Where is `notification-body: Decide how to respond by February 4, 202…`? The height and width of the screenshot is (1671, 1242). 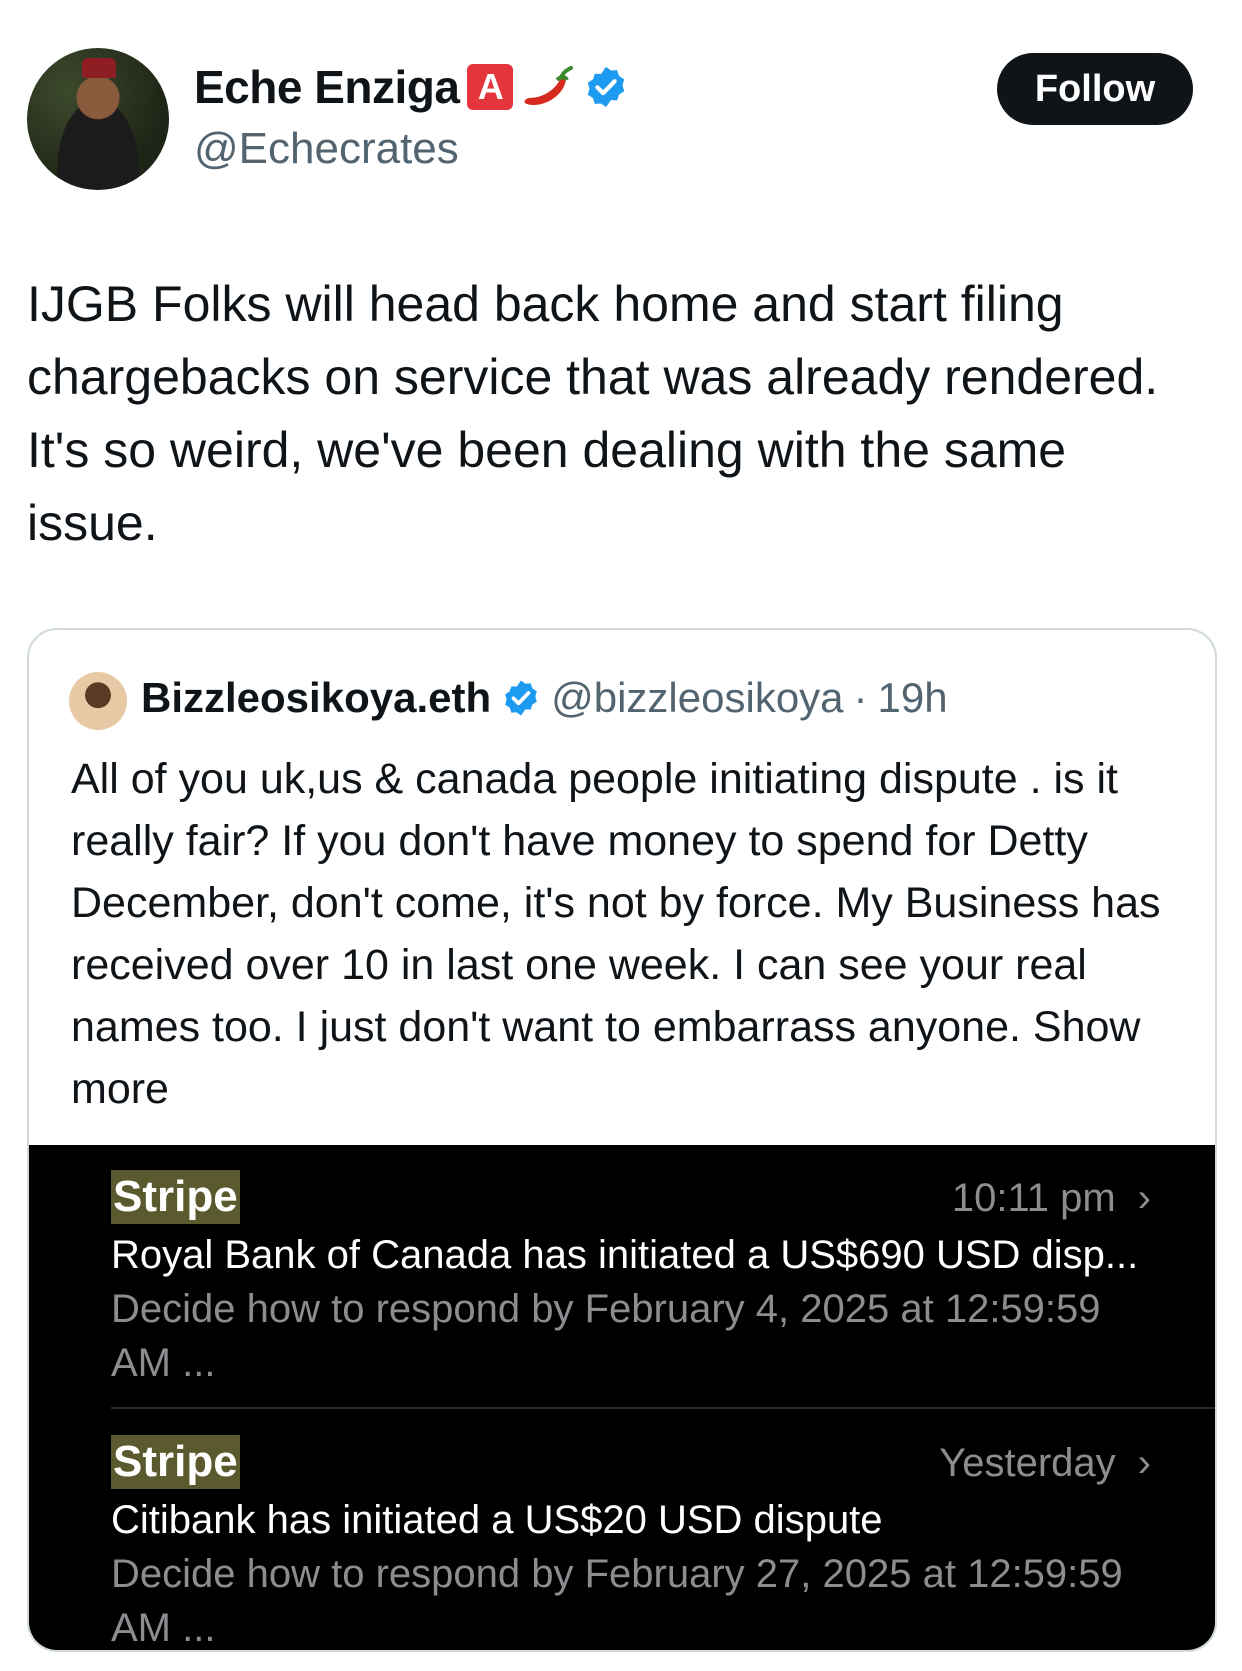
notification-body: Decide how to respond by February 4, 202… is located at coordinates (606, 1336).